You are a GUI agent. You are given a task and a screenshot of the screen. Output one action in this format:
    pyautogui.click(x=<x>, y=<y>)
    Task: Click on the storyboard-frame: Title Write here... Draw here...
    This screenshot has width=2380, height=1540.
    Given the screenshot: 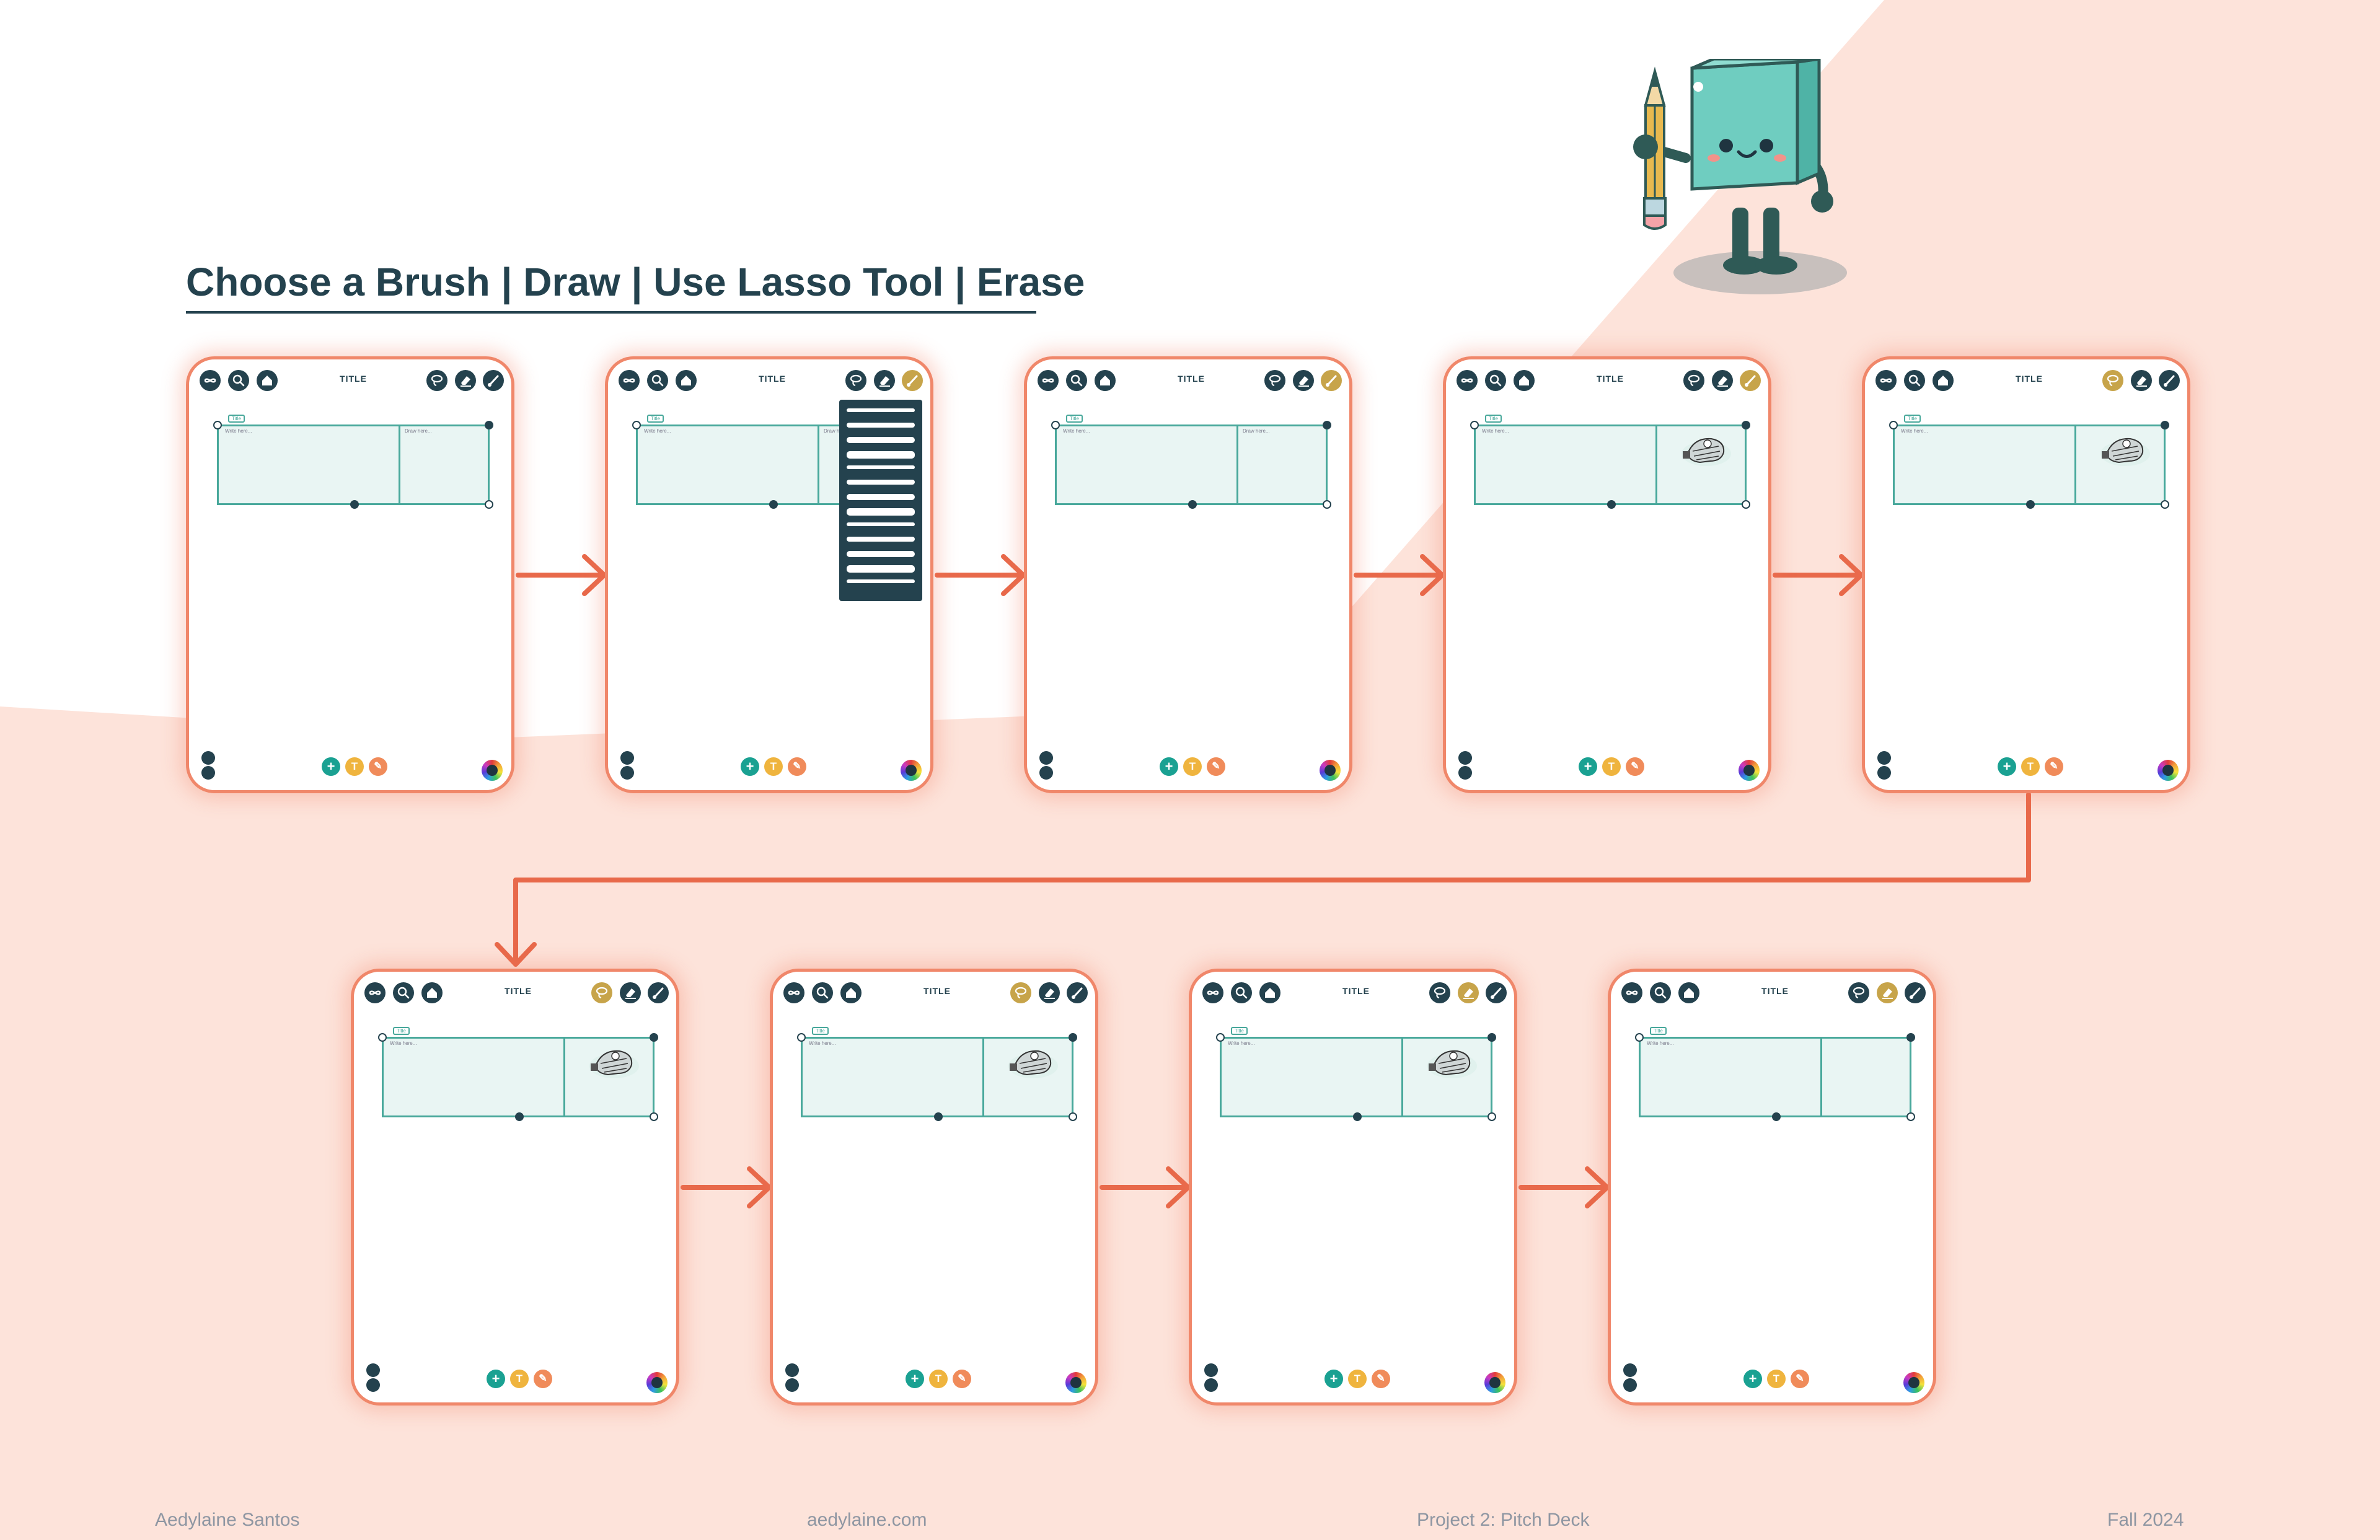 What is the action you would take?
    pyautogui.click(x=353, y=462)
    